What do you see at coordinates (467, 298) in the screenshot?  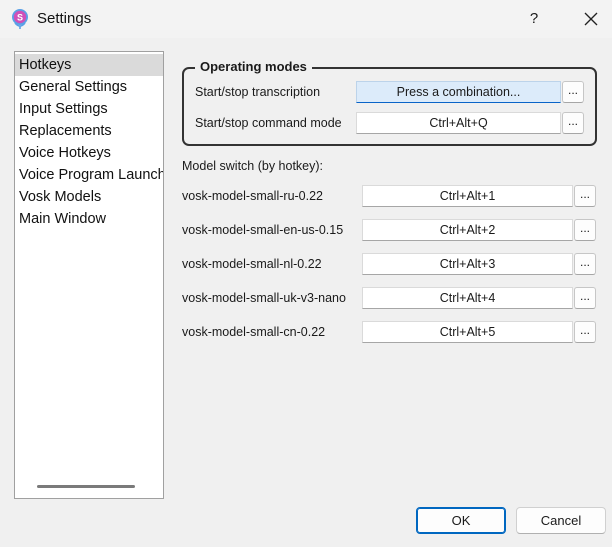 I see `model-hotkey-field: Ctrl+Alt+4` at bounding box center [467, 298].